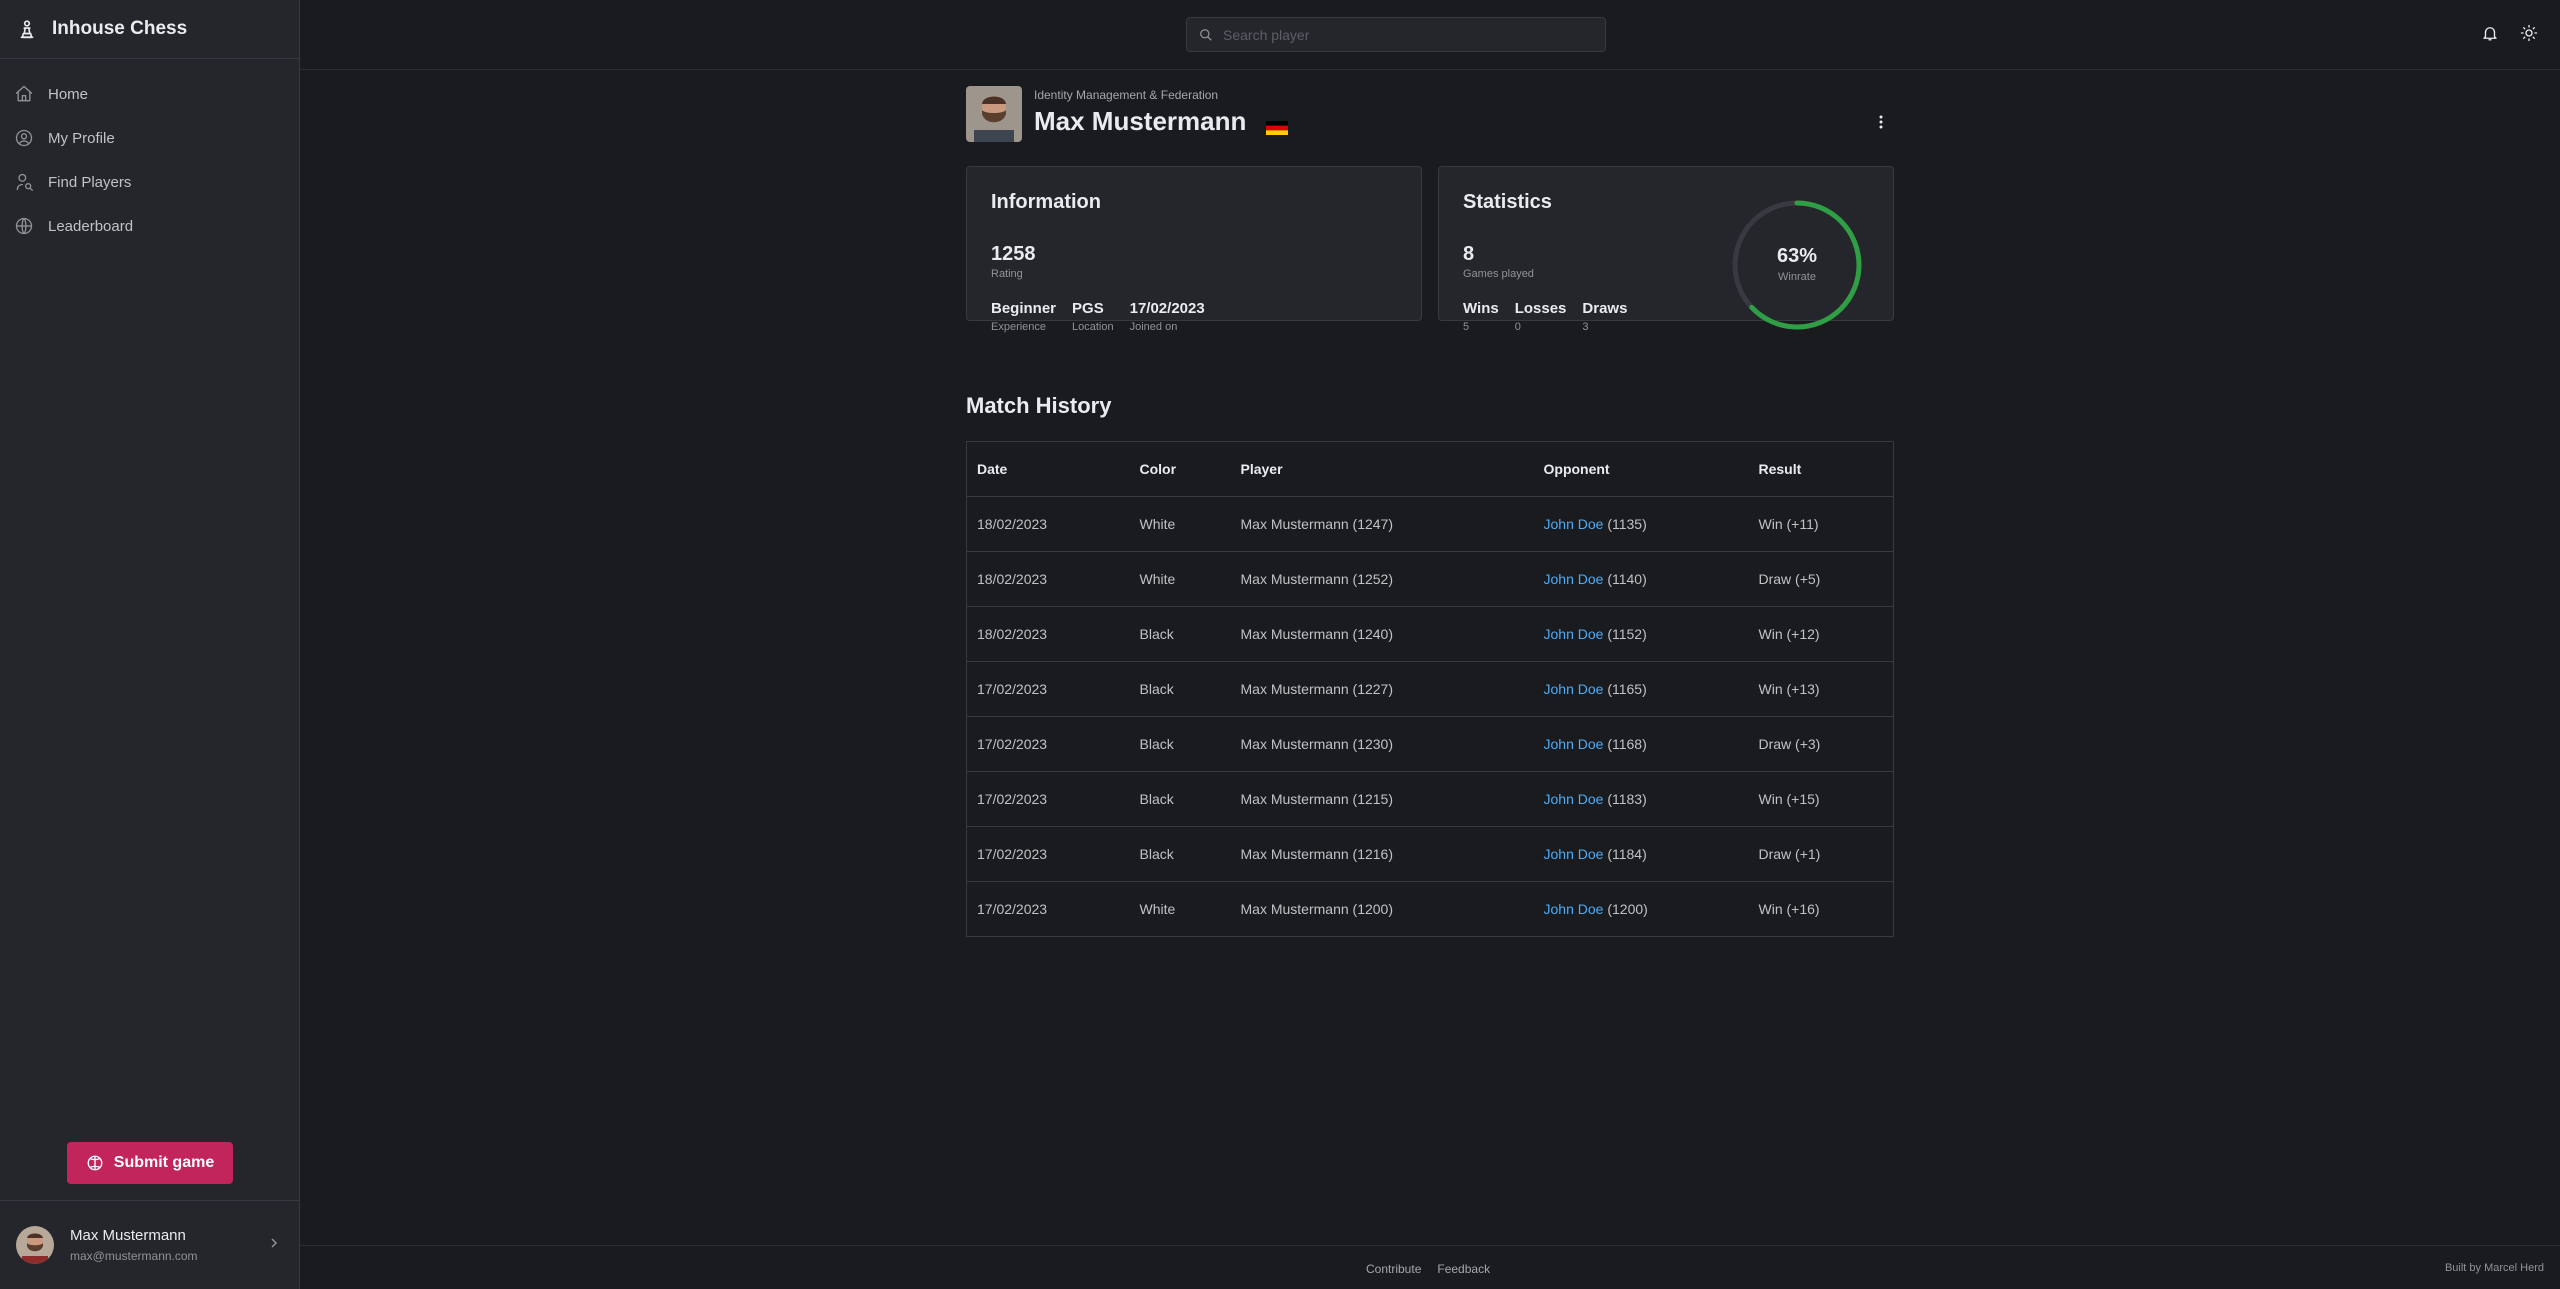  I want to click on location-label: Location, so click(1093, 327).